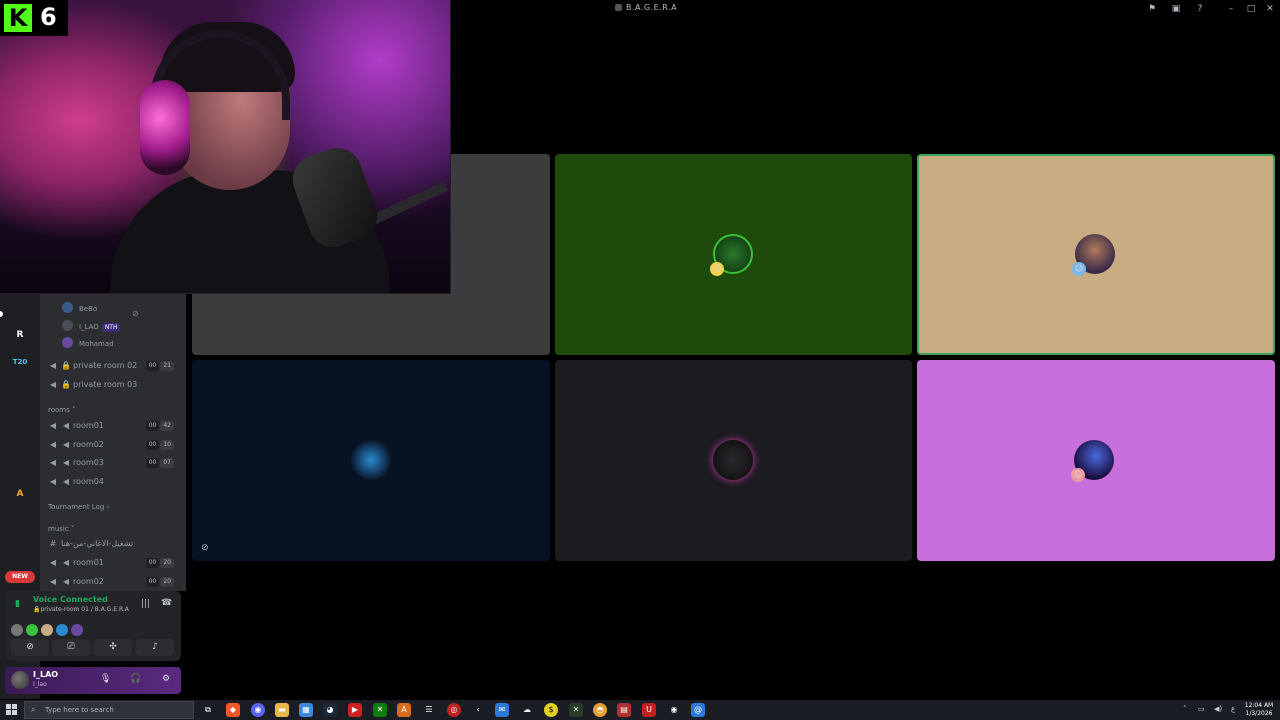 This screenshot has width=1280, height=720. What do you see at coordinates (371, 460) in the screenshot?
I see `video-tile-navy: ⊘` at bounding box center [371, 460].